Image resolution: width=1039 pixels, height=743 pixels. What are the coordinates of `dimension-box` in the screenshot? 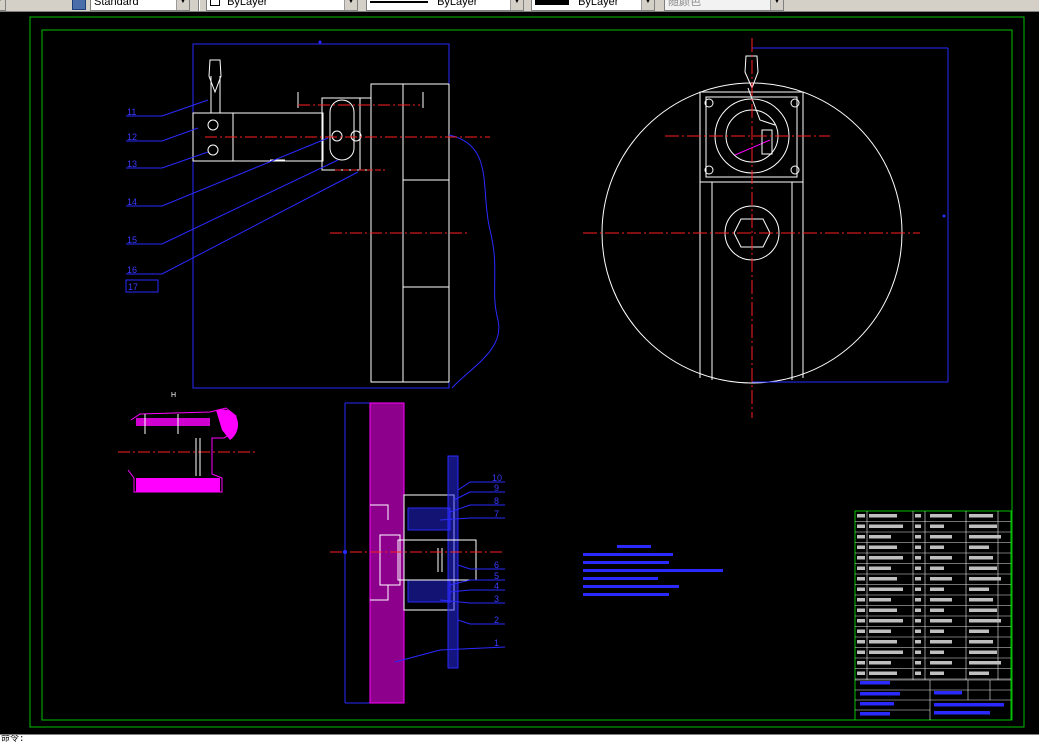 It's located at (321, 216).